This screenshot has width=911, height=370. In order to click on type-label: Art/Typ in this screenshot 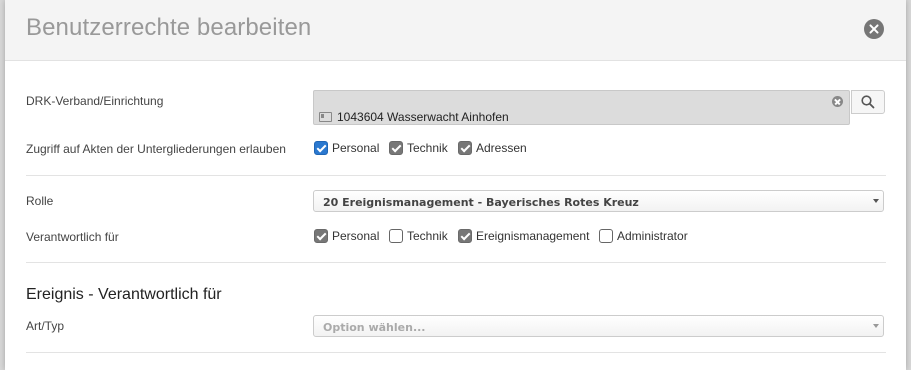, I will do `click(45, 326)`.